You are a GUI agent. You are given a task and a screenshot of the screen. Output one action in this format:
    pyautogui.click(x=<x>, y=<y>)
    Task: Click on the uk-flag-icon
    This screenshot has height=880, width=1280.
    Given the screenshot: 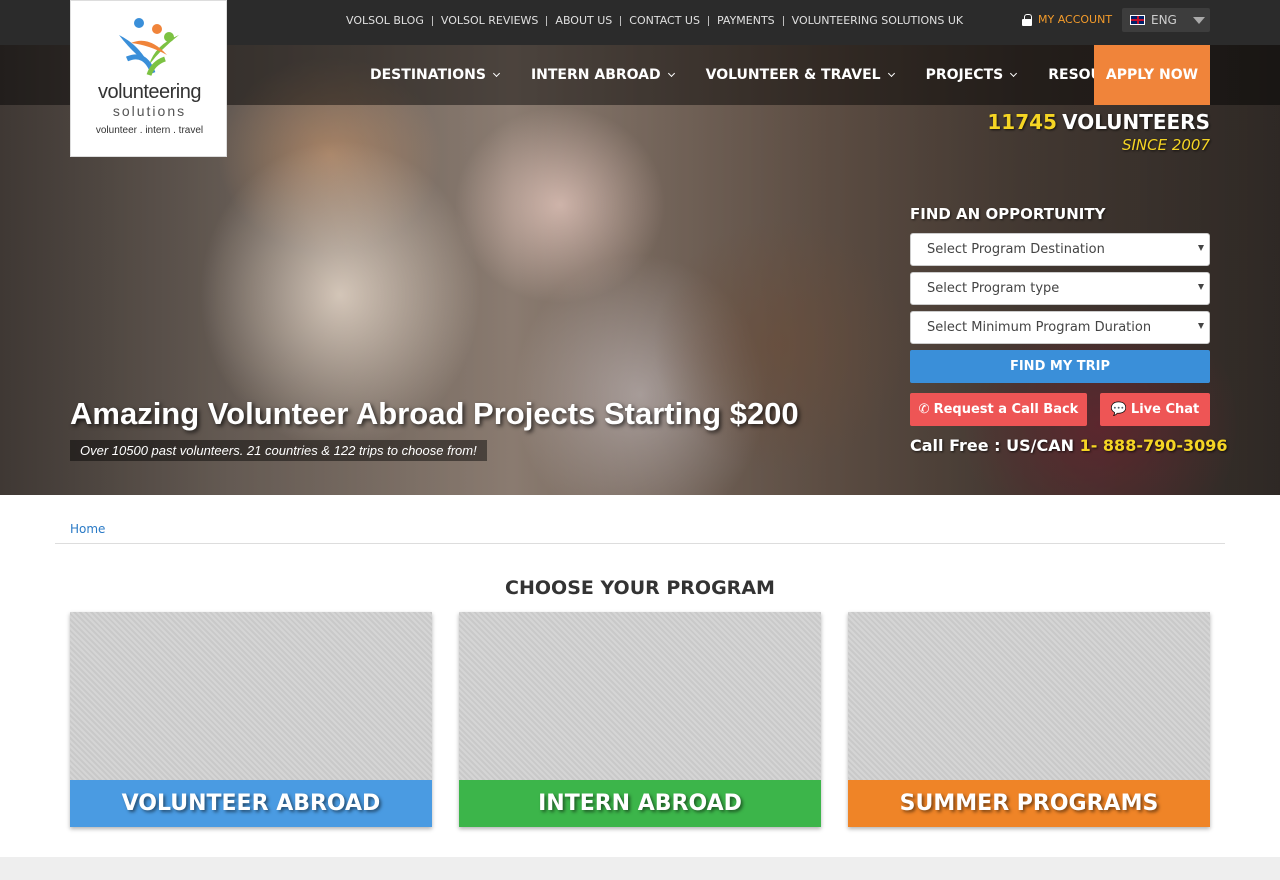 What is the action you would take?
    pyautogui.click(x=1137, y=20)
    